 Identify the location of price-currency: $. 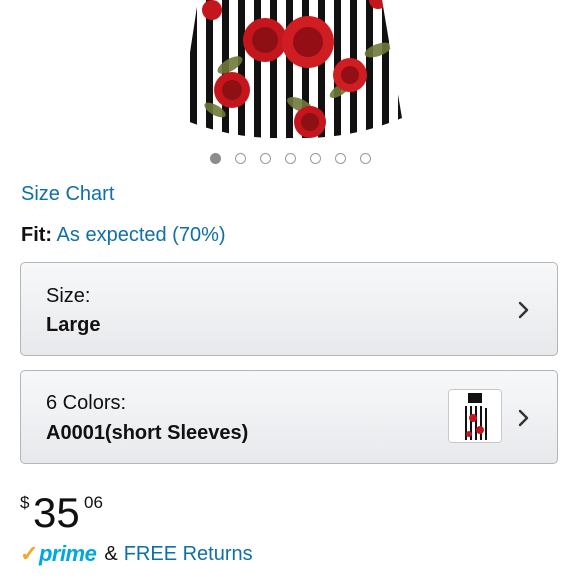
(25, 502).